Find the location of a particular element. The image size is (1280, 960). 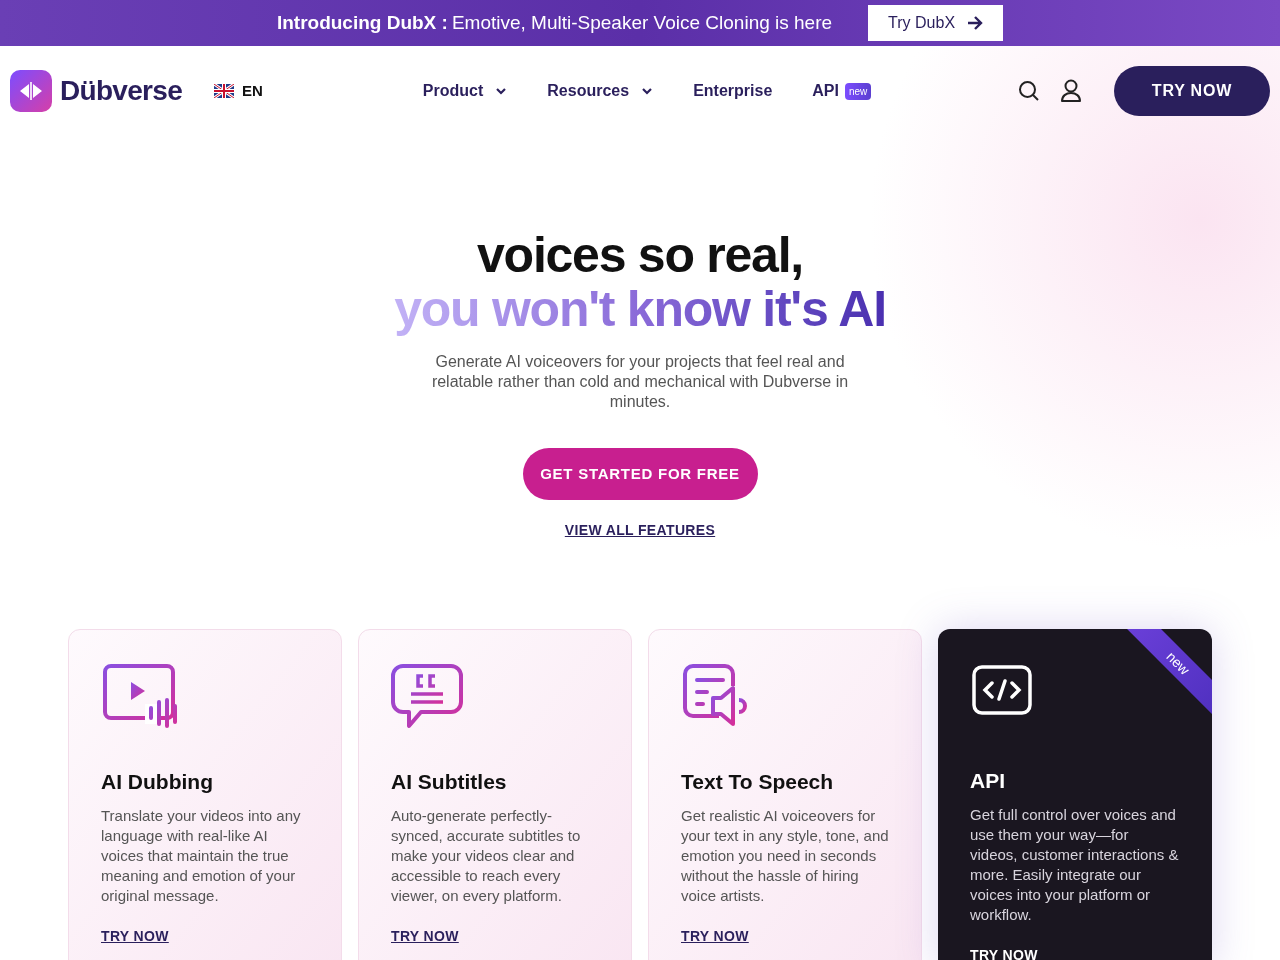

card-title: AI Subtitles is located at coordinates (449, 782).